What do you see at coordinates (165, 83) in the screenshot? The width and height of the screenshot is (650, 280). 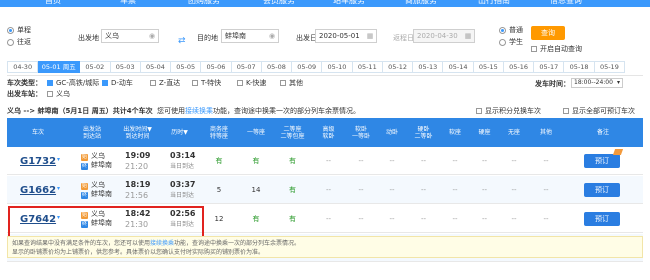 I see `train-type-checkbox: Z-直达` at bounding box center [165, 83].